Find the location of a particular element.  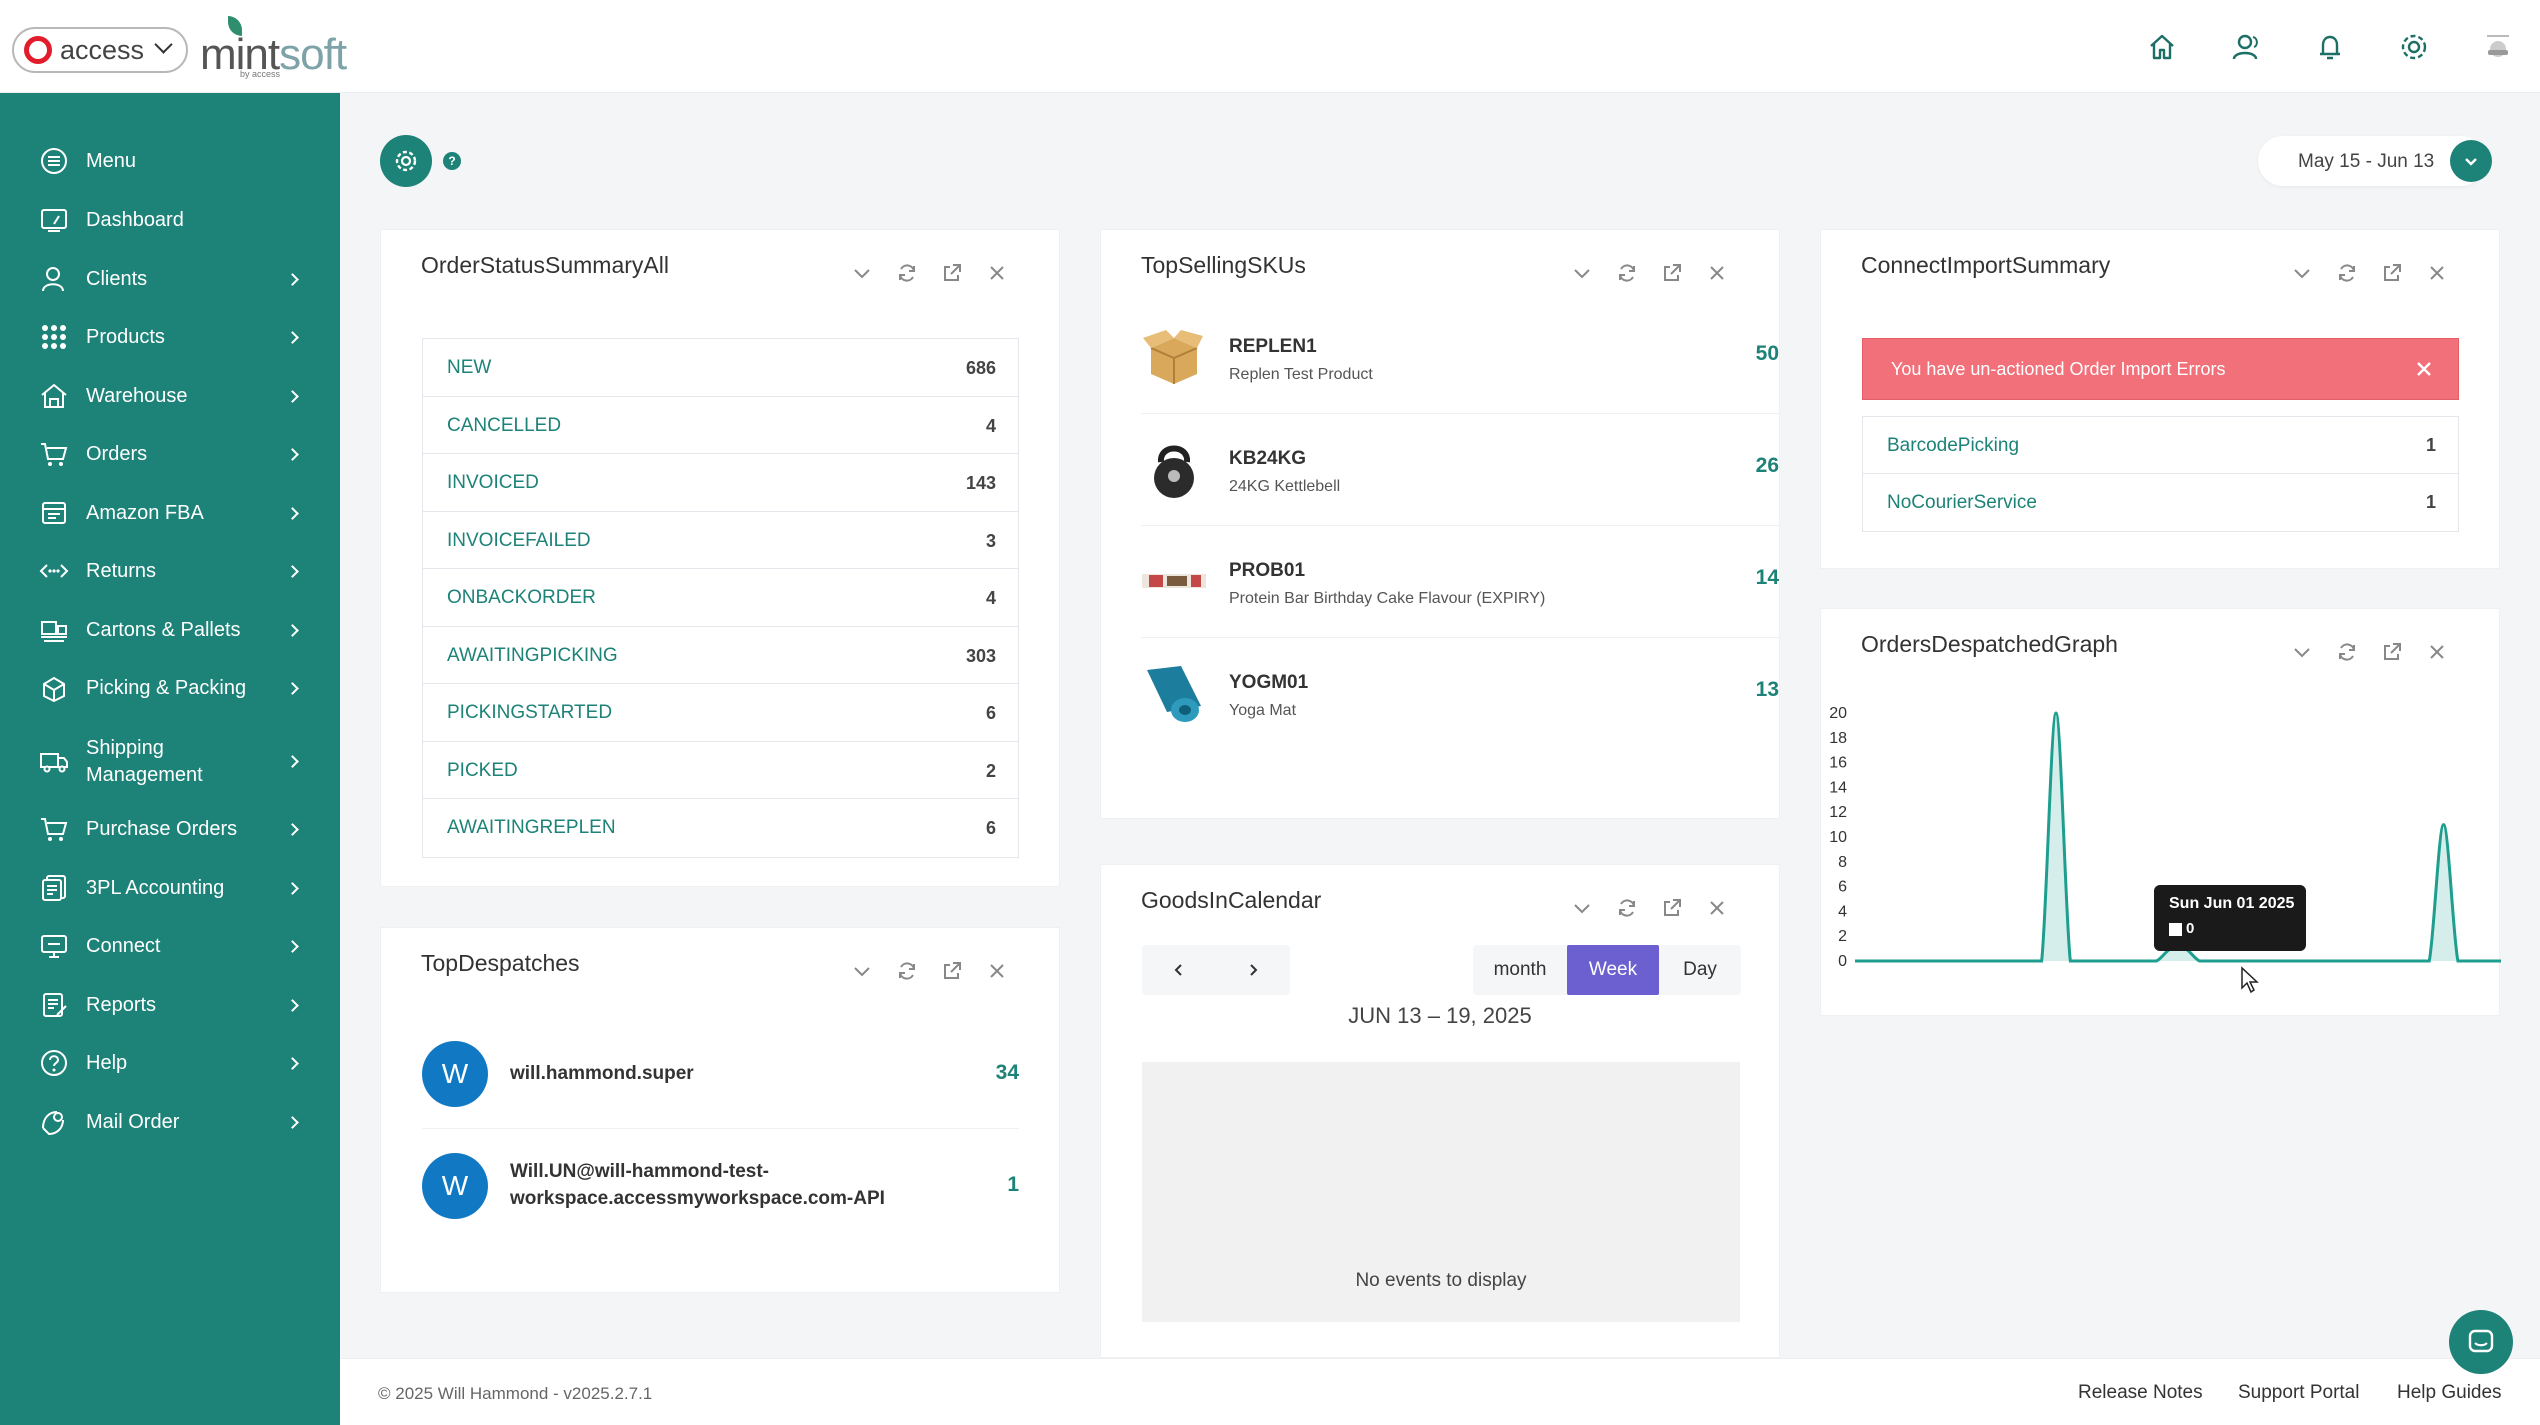

sidebar-item-picking-packing: Picking & Packing is located at coordinates (170, 688).